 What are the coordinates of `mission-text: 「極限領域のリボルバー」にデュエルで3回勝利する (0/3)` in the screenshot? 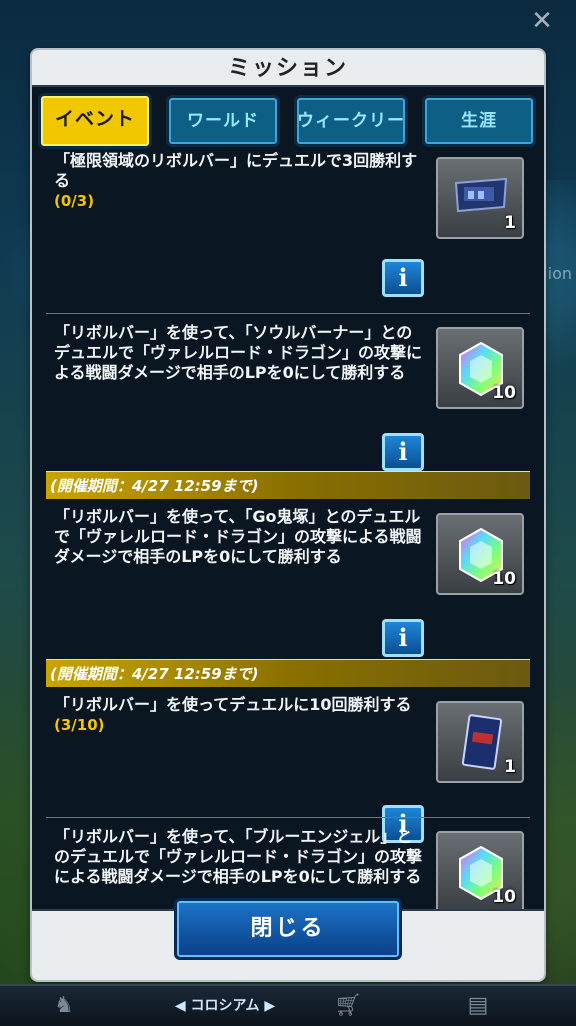 It's located at (240, 181).